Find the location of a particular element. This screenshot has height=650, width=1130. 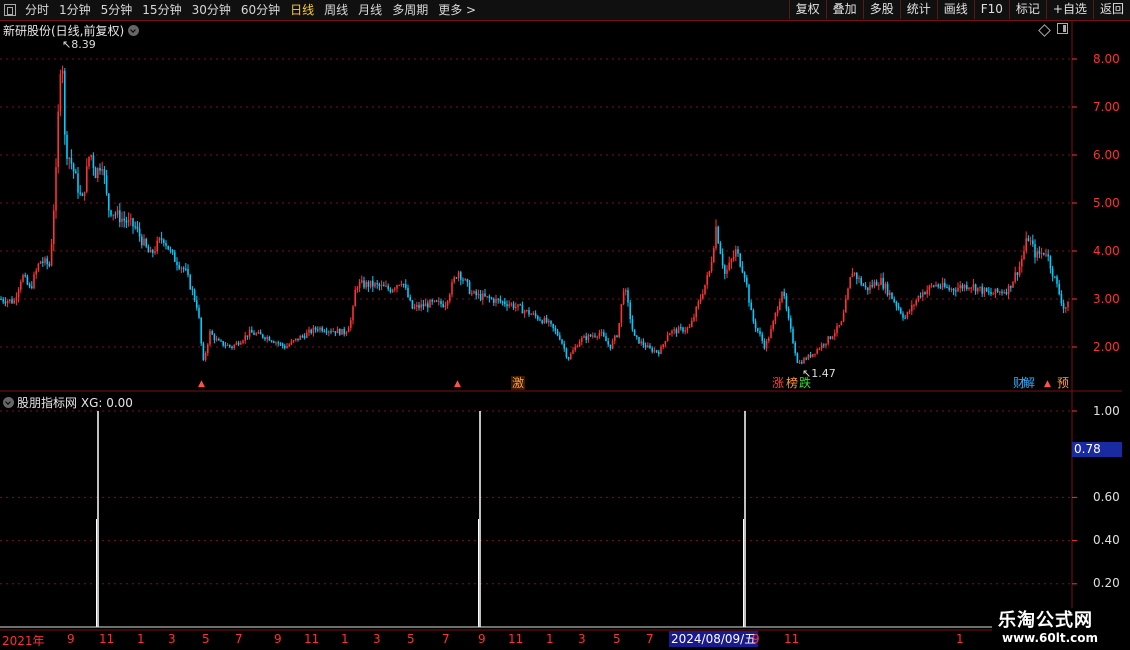

dropdown-icon is located at coordinates (8, 402).